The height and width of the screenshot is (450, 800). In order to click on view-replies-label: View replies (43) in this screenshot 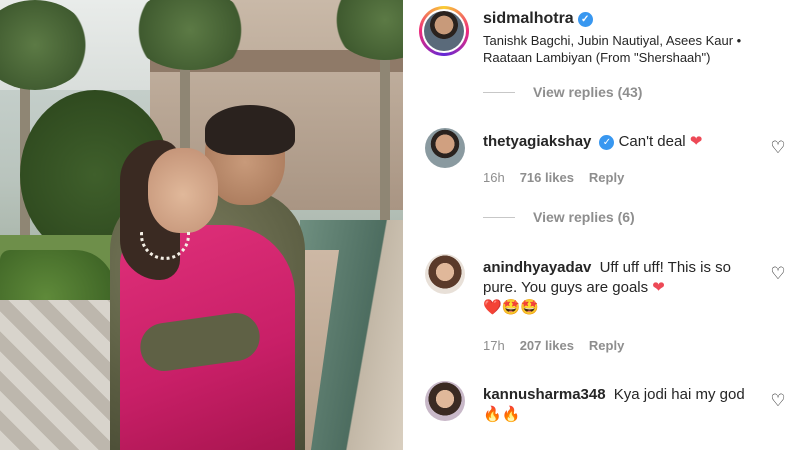, I will do `click(588, 92)`.